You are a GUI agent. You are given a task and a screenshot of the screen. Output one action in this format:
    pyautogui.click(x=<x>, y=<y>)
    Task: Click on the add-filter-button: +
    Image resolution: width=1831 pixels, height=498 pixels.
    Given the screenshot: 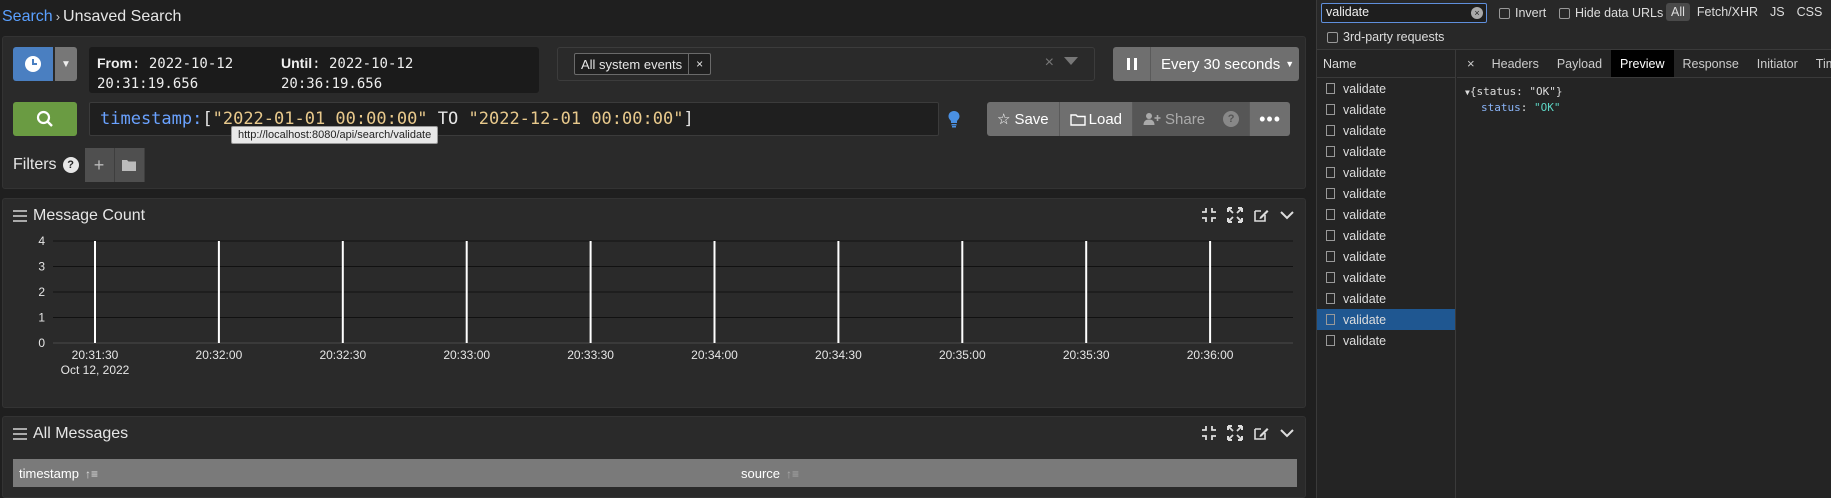 What is the action you would take?
    pyautogui.click(x=99, y=165)
    